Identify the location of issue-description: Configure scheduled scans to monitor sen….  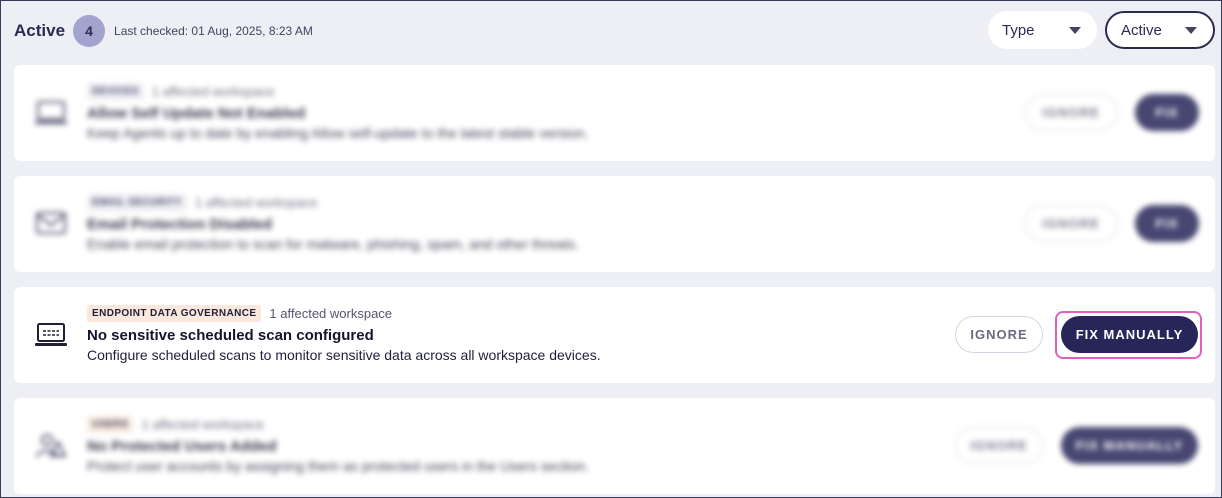
(344, 355).